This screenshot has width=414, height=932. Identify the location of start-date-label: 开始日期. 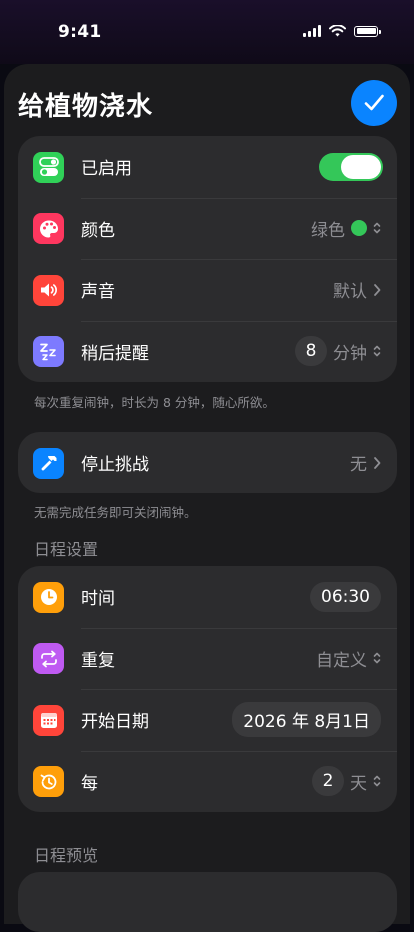
(115, 722).